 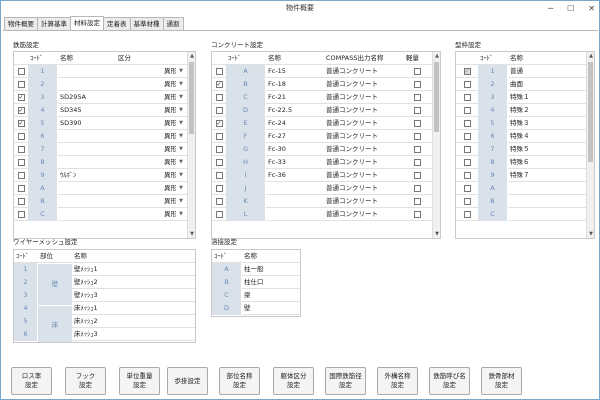 What do you see at coordinates (543, 71) in the screenshot?
I see `formwork-name-cell: 普通` at bounding box center [543, 71].